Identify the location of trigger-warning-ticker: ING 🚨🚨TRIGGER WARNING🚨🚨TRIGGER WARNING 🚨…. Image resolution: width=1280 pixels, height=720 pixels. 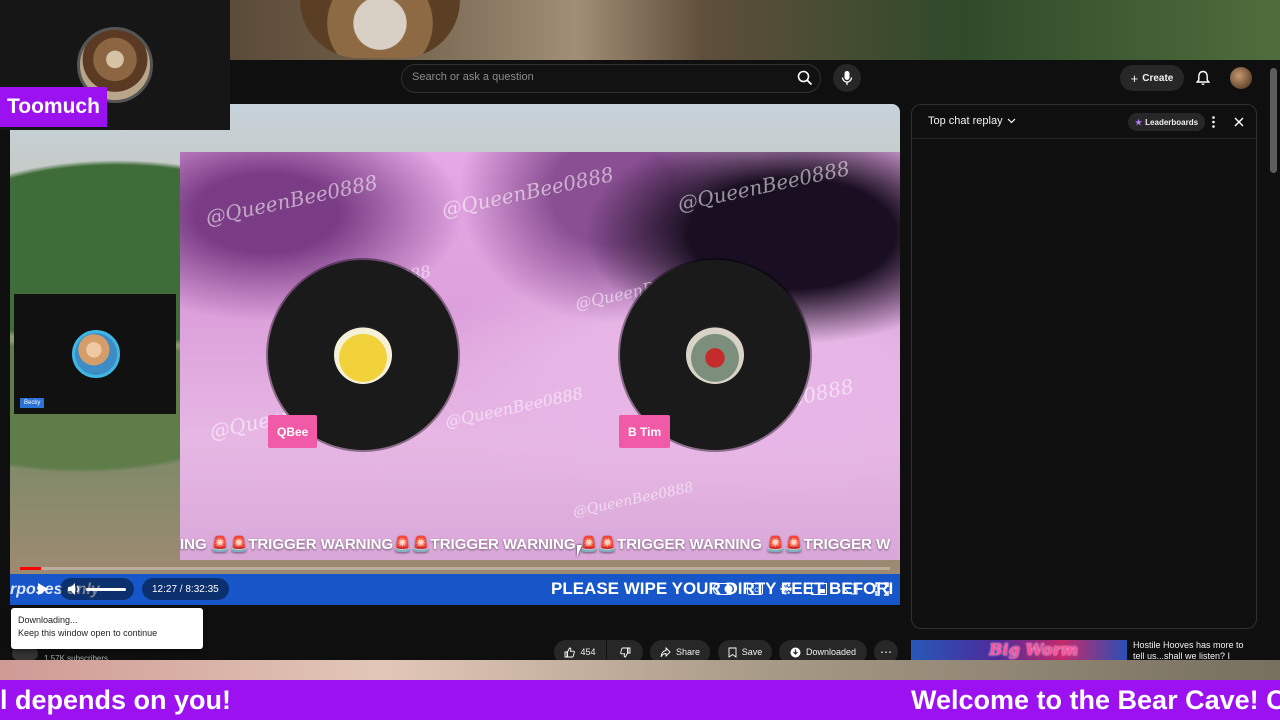
(535, 544).